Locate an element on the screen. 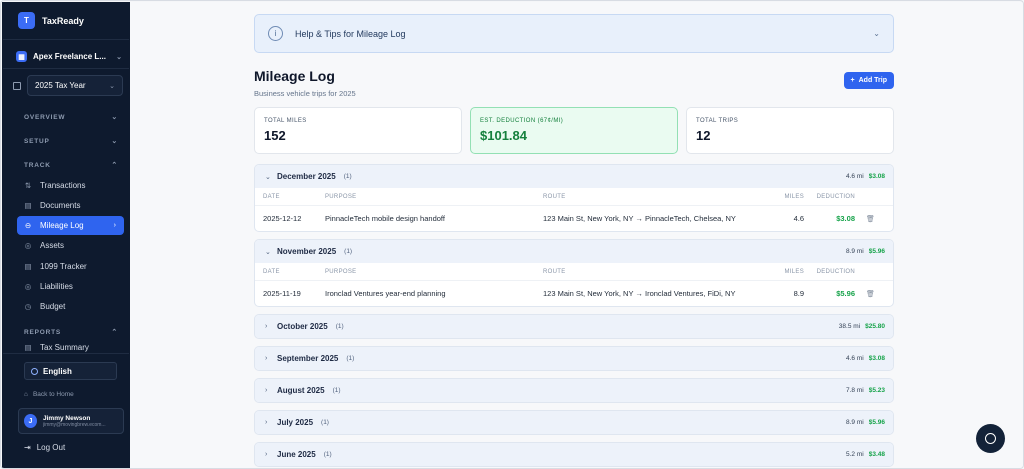  month-group-header: › June 2025 (1) 5.2 mi $3.48 is located at coordinates (574, 454).